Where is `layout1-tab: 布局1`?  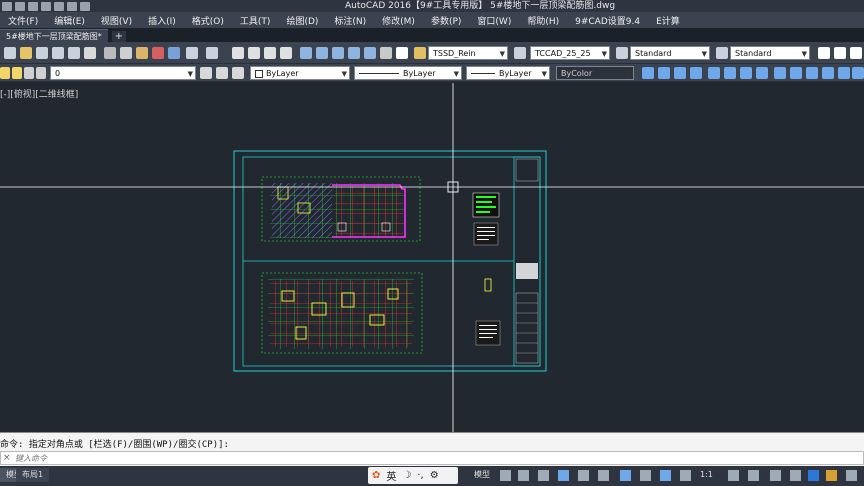
layout1-tab: 布局1 is located at coordinates (33, 475).